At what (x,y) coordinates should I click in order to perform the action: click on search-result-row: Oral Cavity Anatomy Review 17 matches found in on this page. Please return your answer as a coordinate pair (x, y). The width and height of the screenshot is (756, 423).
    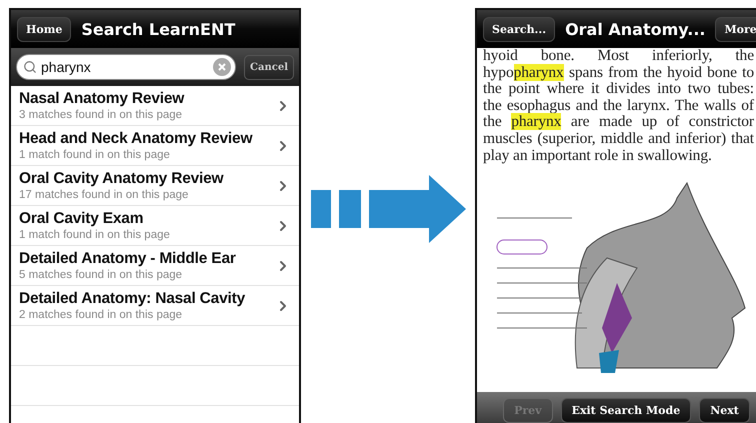
    Looking at the image, I should click on (155, 186).